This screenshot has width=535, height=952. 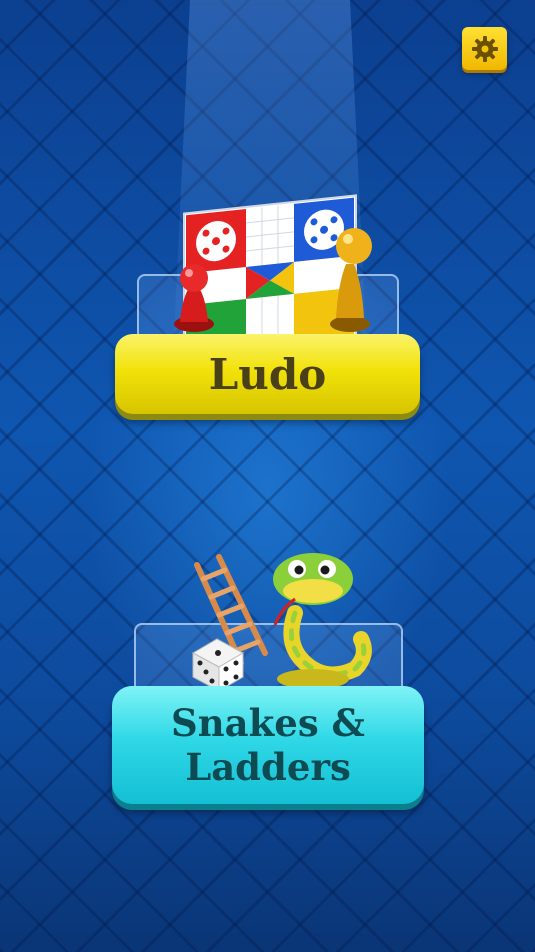 I want to click on snakes-label-line1: Snakes &, so click(x=268, y=723).